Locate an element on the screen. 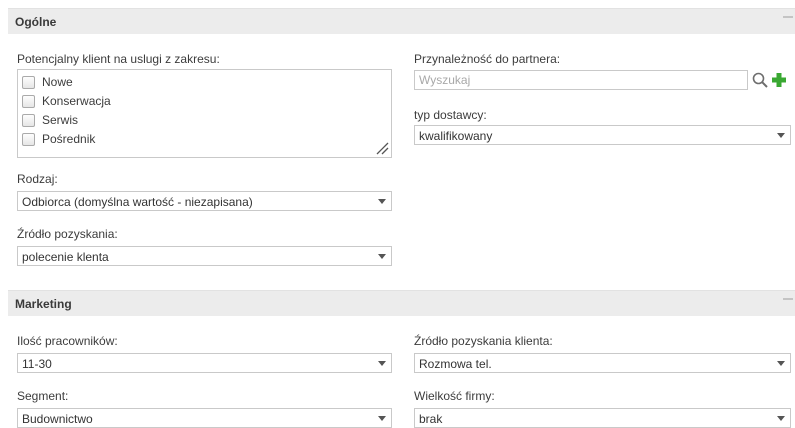 The width and height of the screenshot is (795, 428). employees-value: 11-30 is located at coordinates (37, 364).